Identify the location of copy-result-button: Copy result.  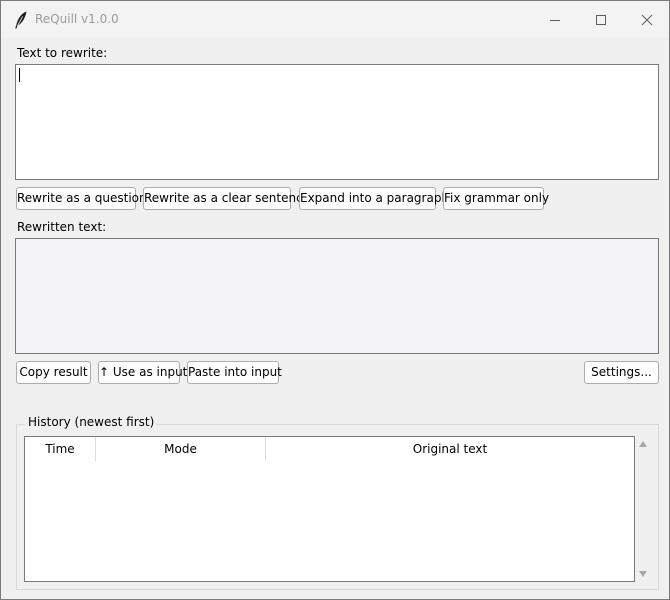
(53, 372).